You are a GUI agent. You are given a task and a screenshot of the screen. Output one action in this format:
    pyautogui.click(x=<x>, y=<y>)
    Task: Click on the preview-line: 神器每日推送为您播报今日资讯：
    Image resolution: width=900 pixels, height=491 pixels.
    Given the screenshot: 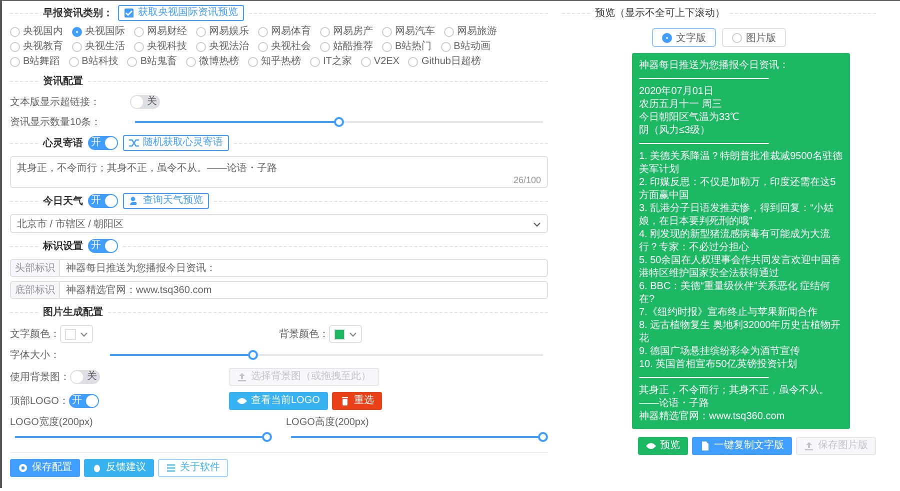 What is the action you would take?
    pyautogui.click(x=714, y=65)
    